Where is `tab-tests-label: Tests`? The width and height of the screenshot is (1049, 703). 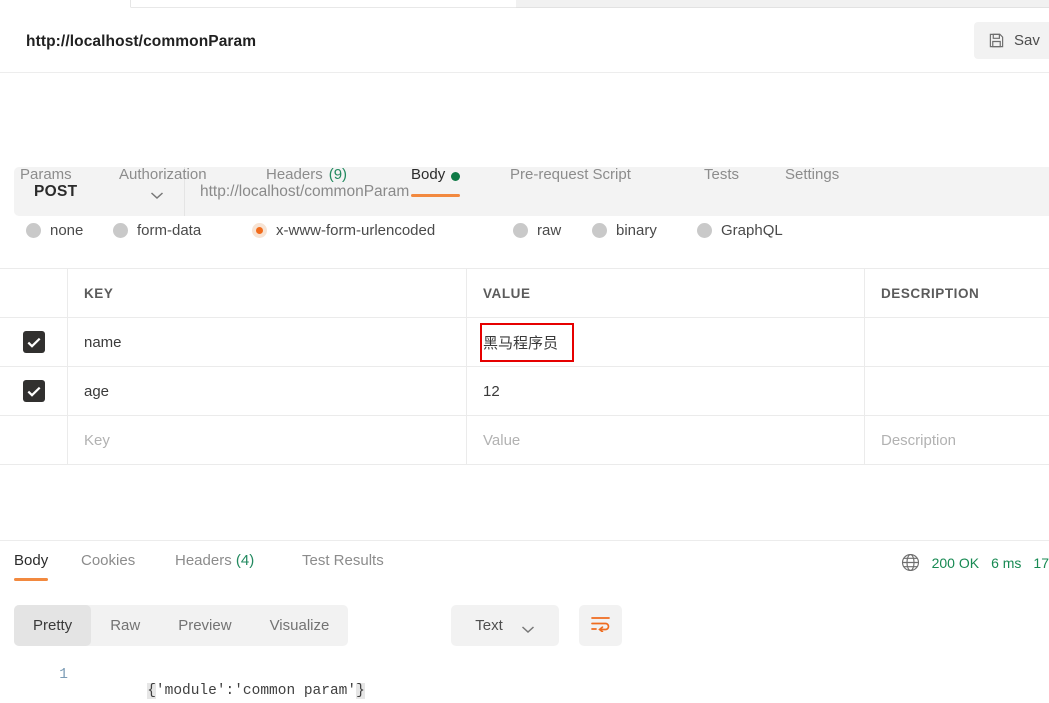
tab-tests-label: Tests is located at coordinates (722, 174).